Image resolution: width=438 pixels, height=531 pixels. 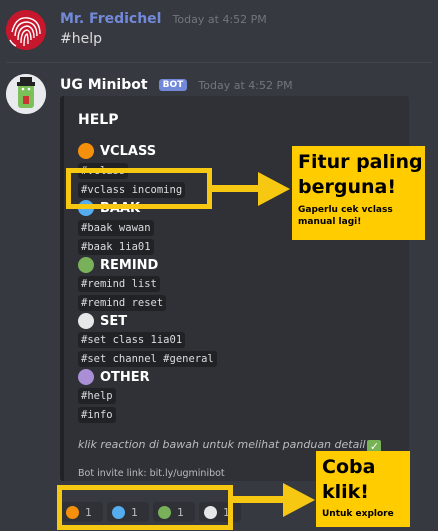 I want to click on embed-title: HELP, so click(x=98, y=120).